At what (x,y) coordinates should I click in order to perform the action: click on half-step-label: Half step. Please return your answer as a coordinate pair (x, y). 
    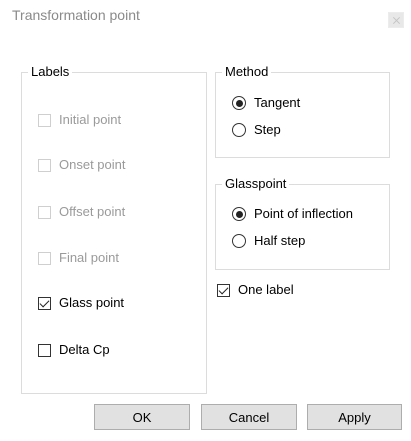
    Looking at the image, I should click on (280, 240).